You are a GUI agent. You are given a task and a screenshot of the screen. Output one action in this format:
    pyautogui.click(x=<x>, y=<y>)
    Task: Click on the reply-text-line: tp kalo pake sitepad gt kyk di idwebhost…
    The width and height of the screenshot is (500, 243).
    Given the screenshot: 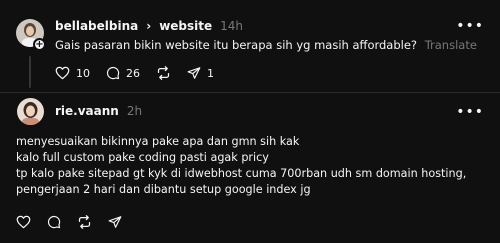 What is the action you would take?
    pyautogui.click(x=241, y=173)
    